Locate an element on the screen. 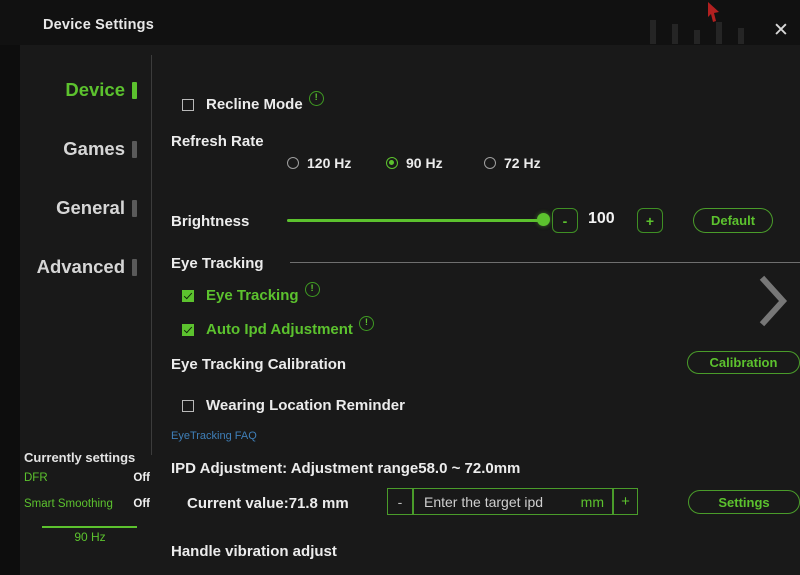  radio-label: 120 Hz is located at coordinates (329, 163).